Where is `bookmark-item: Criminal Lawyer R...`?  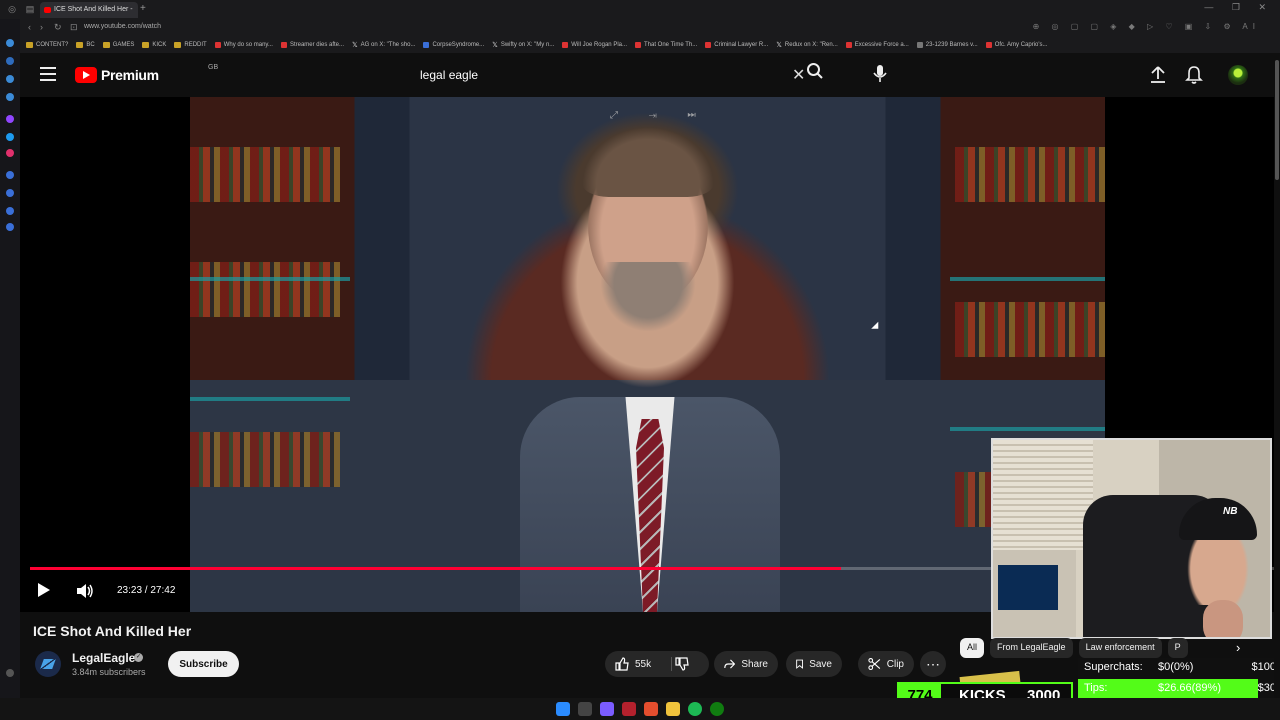
bookmark-item: Criminal Lawyer R... is located at coordinates (736, 45).